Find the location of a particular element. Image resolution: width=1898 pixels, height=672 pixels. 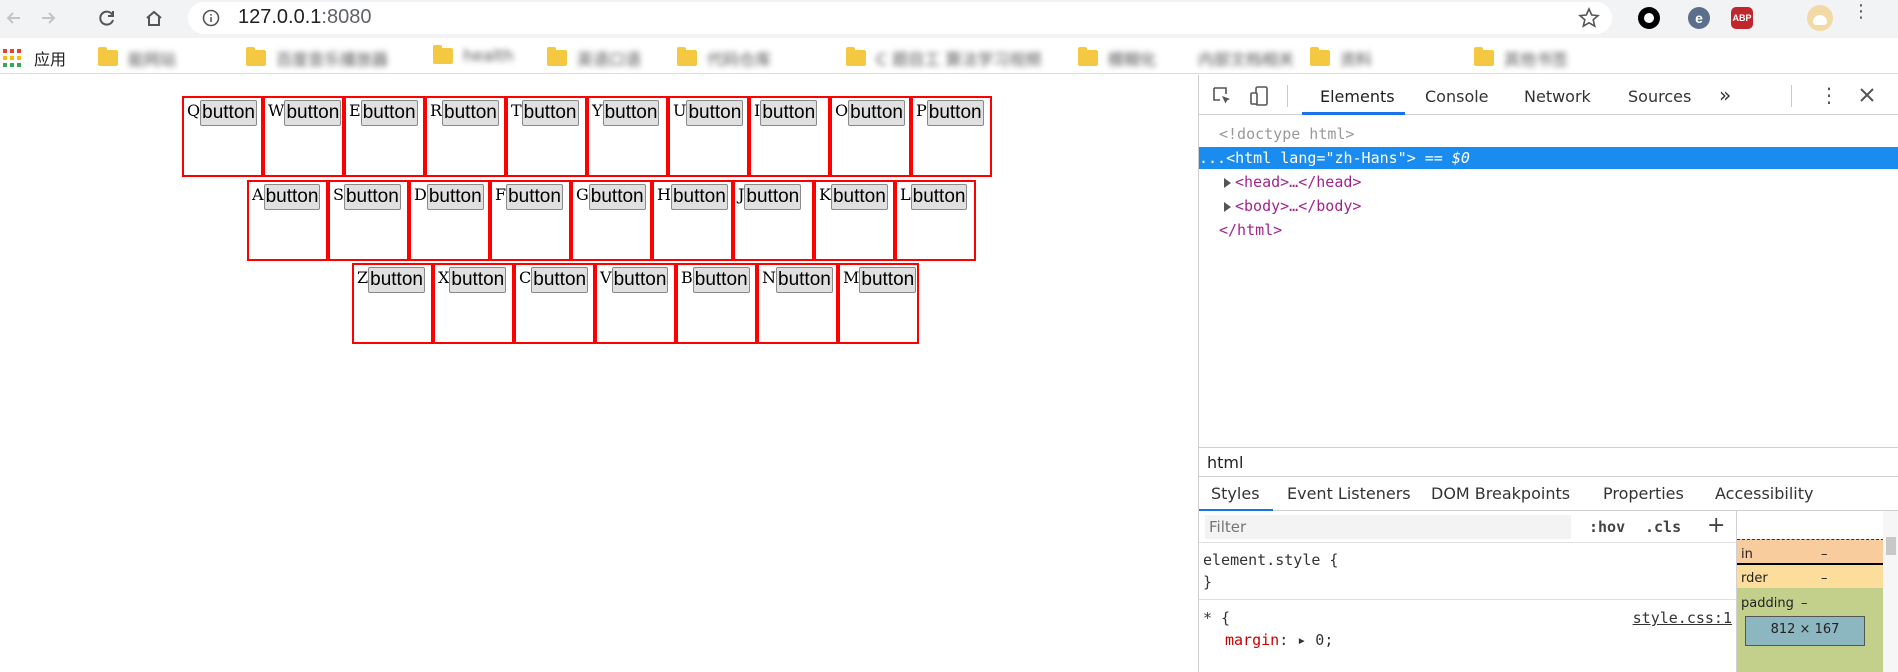

tab-elements: Elements is located at coordinates (1357, 96).